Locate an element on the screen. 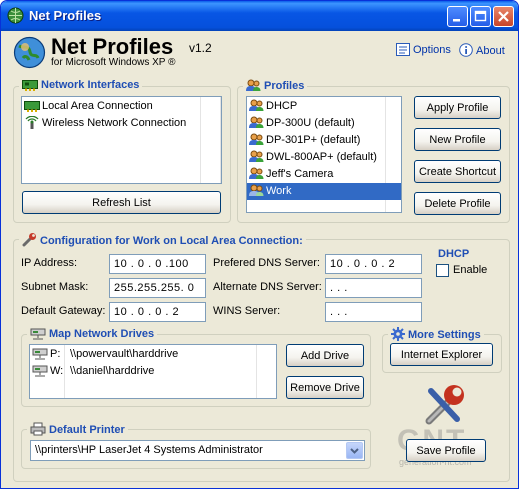 The height and width of the screenshot is (489, 519). dhcp-heading: DHCP is located at coordinates (454, 254).